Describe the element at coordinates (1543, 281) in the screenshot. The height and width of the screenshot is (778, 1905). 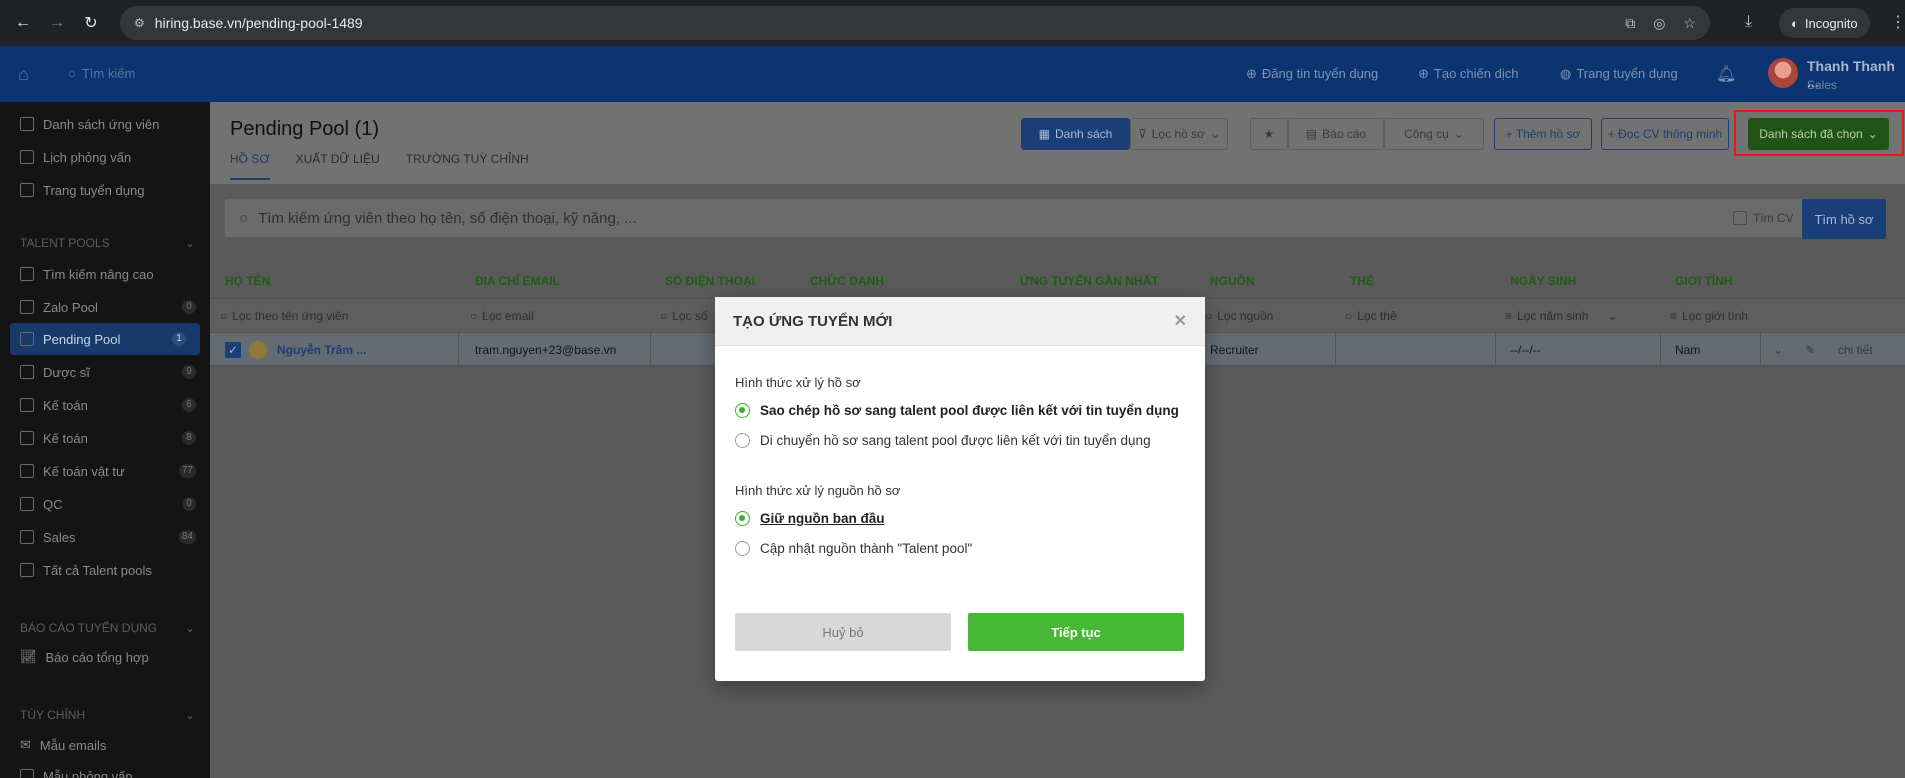
I see `col-birthday: NGÀY SINH` at that location.